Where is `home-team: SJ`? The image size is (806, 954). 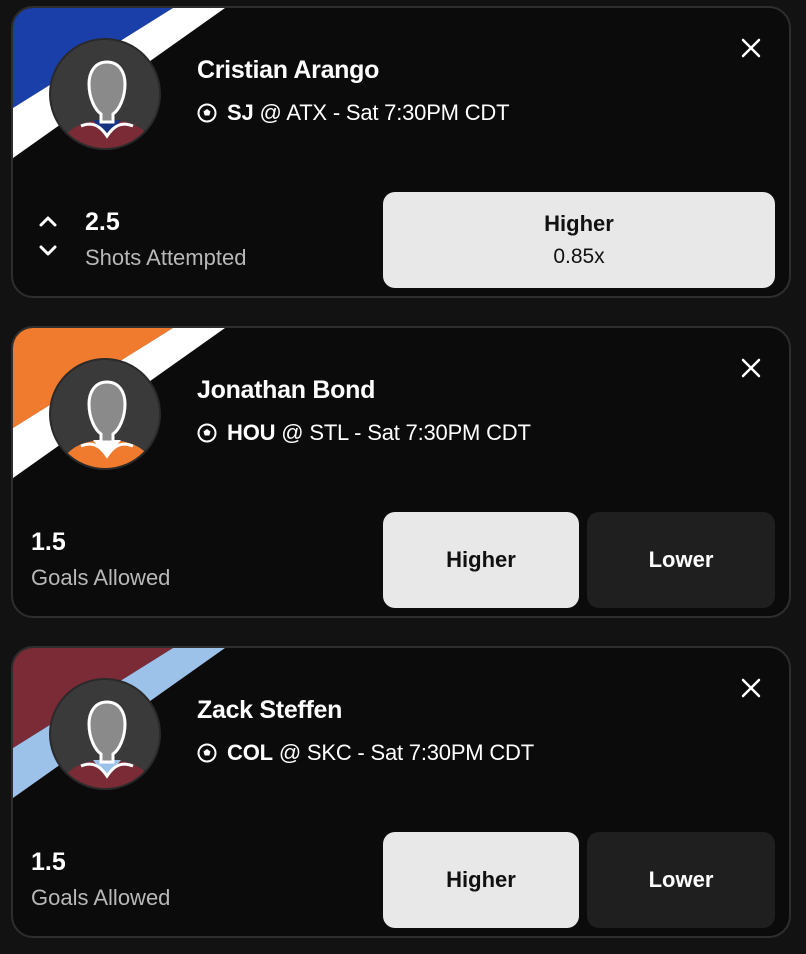 home-team: SJ is located at coordinates (240, 112).